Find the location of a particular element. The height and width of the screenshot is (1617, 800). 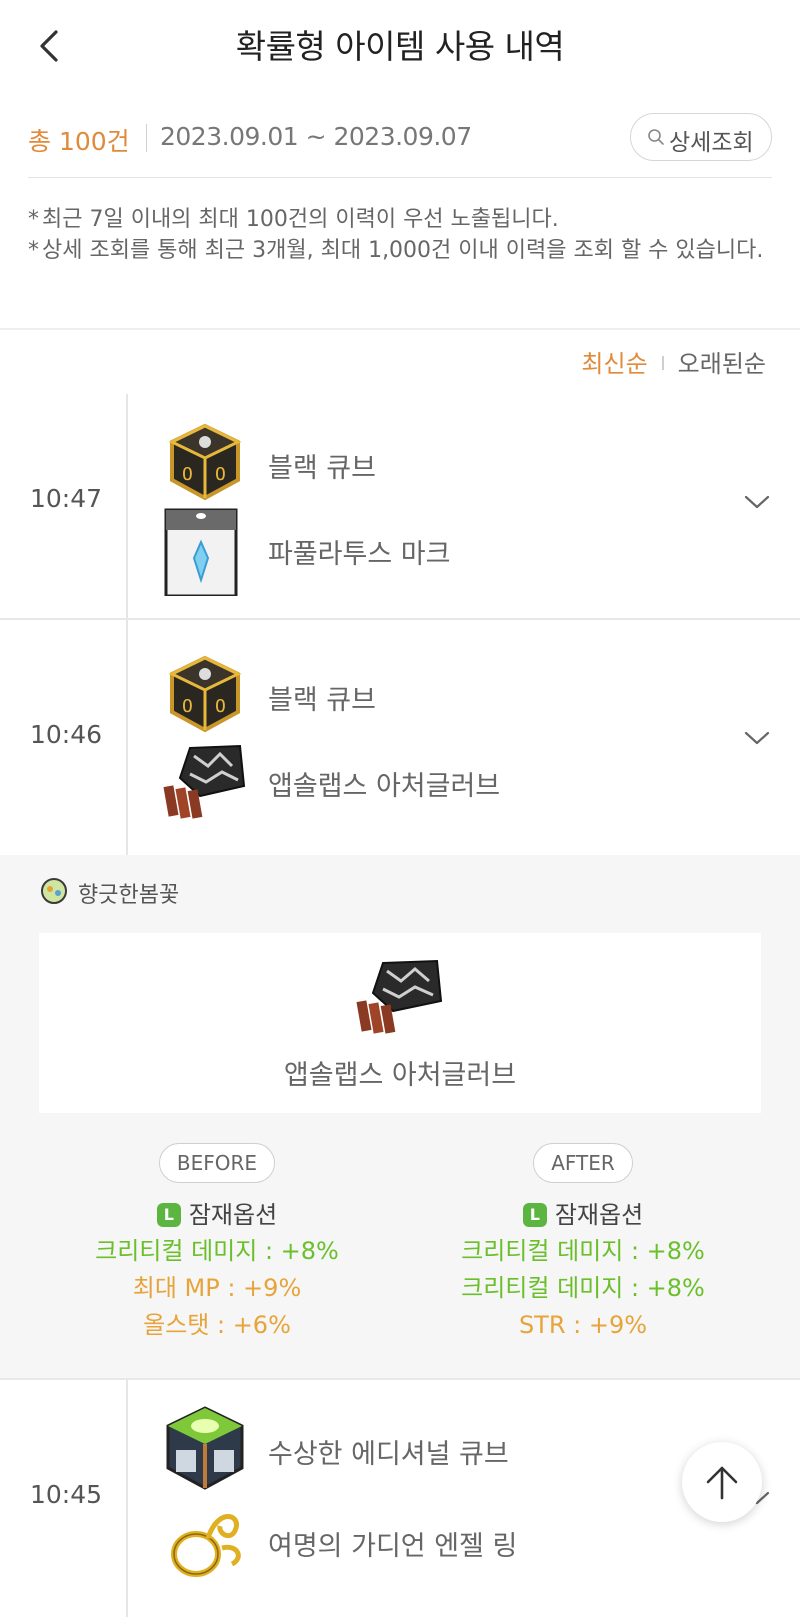

option-line: 올스탯 : +6% is located at coordinates (217, 1325).